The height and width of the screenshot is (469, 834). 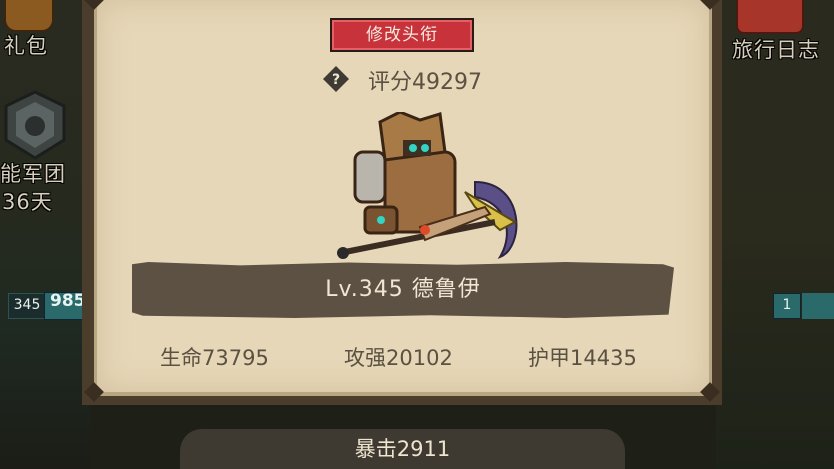 What do you see at coordinates (45, 234) in the screenshot?
I see `left-side-panel` at bounding box center [45, 234].